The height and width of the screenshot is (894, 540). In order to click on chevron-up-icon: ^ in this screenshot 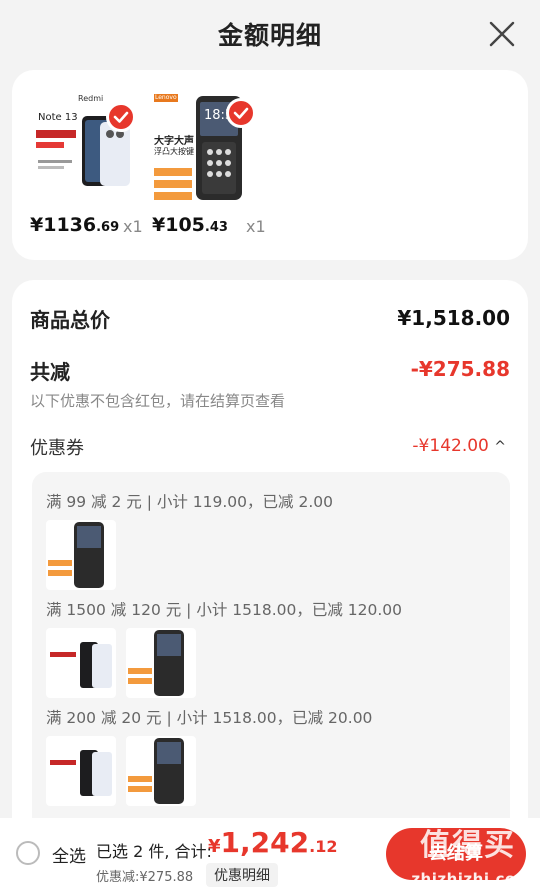, I will do `click(500, 447)`.